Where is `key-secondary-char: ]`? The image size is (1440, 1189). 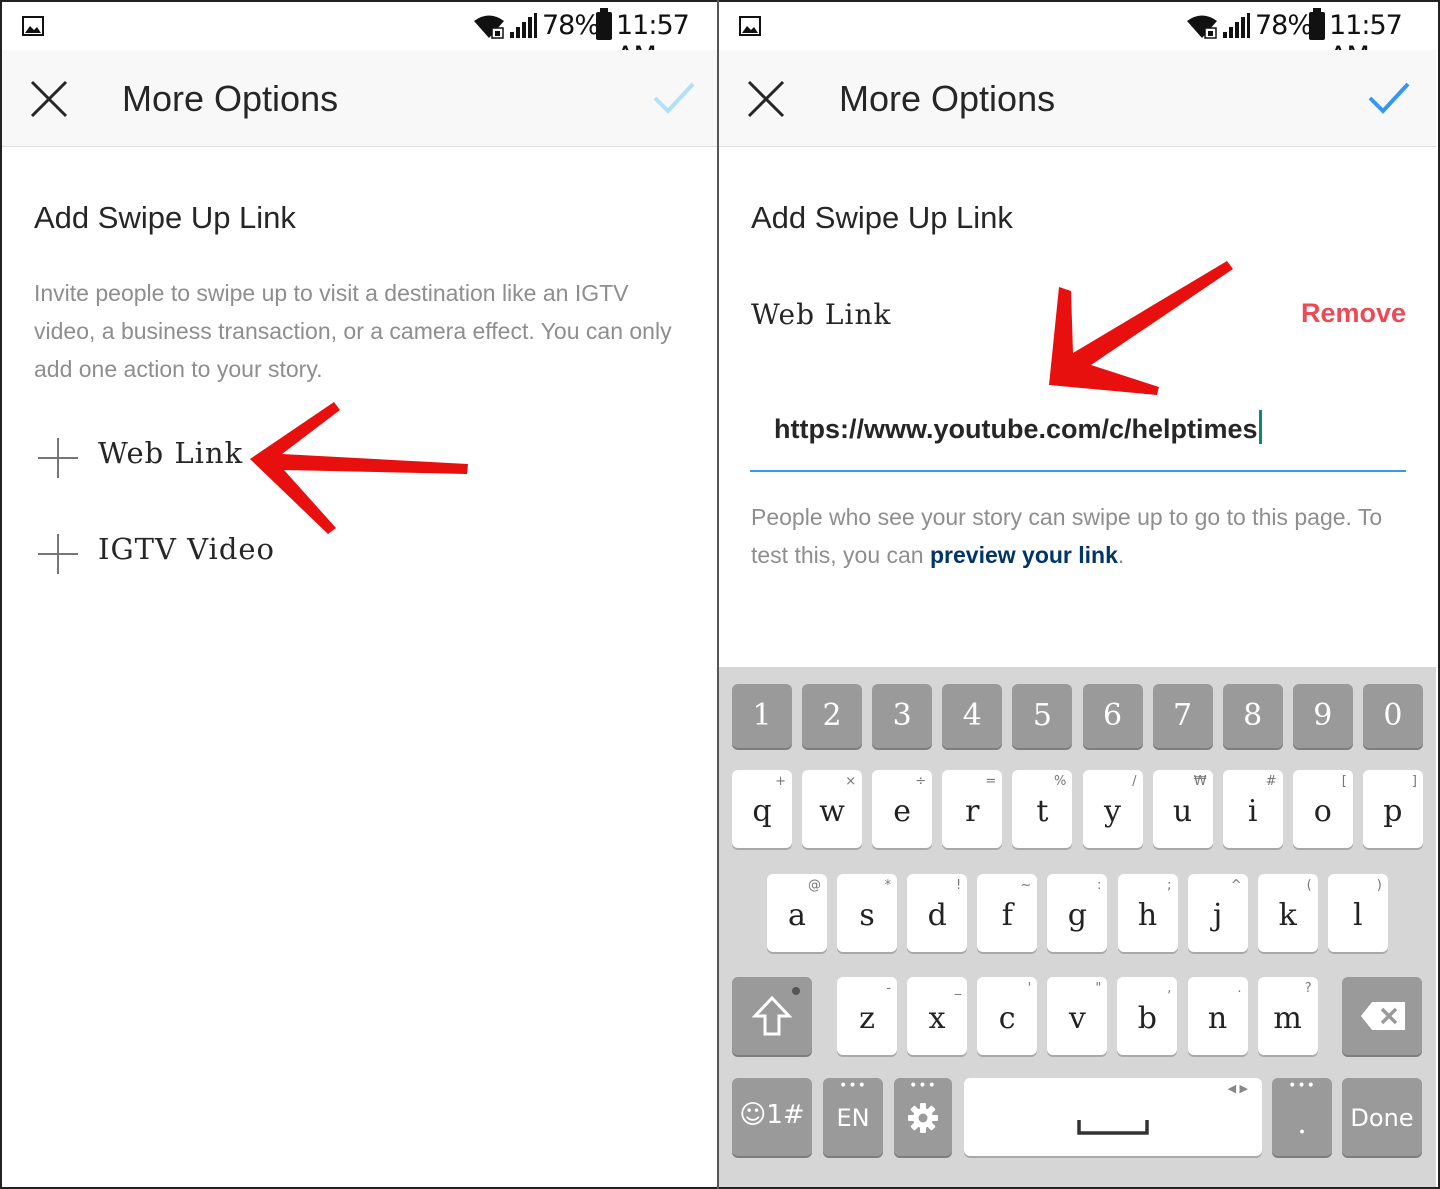 key-secondary-char: ] is located at coordinates (1414, 781).